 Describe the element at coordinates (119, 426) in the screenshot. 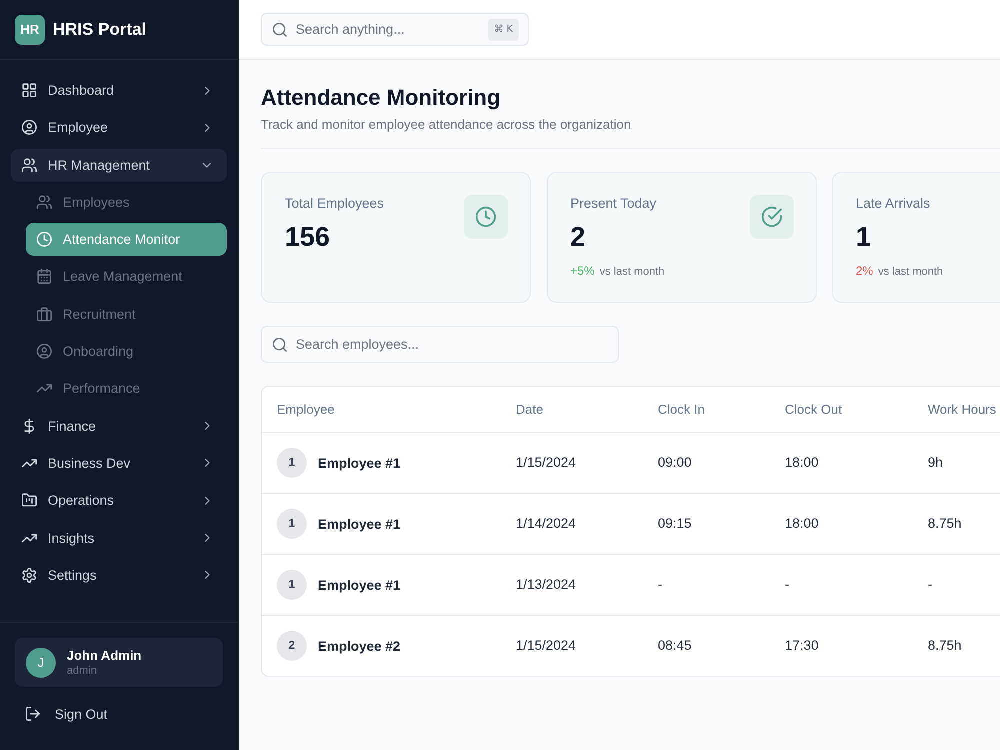

I see `nav-item: Finance` at that location.